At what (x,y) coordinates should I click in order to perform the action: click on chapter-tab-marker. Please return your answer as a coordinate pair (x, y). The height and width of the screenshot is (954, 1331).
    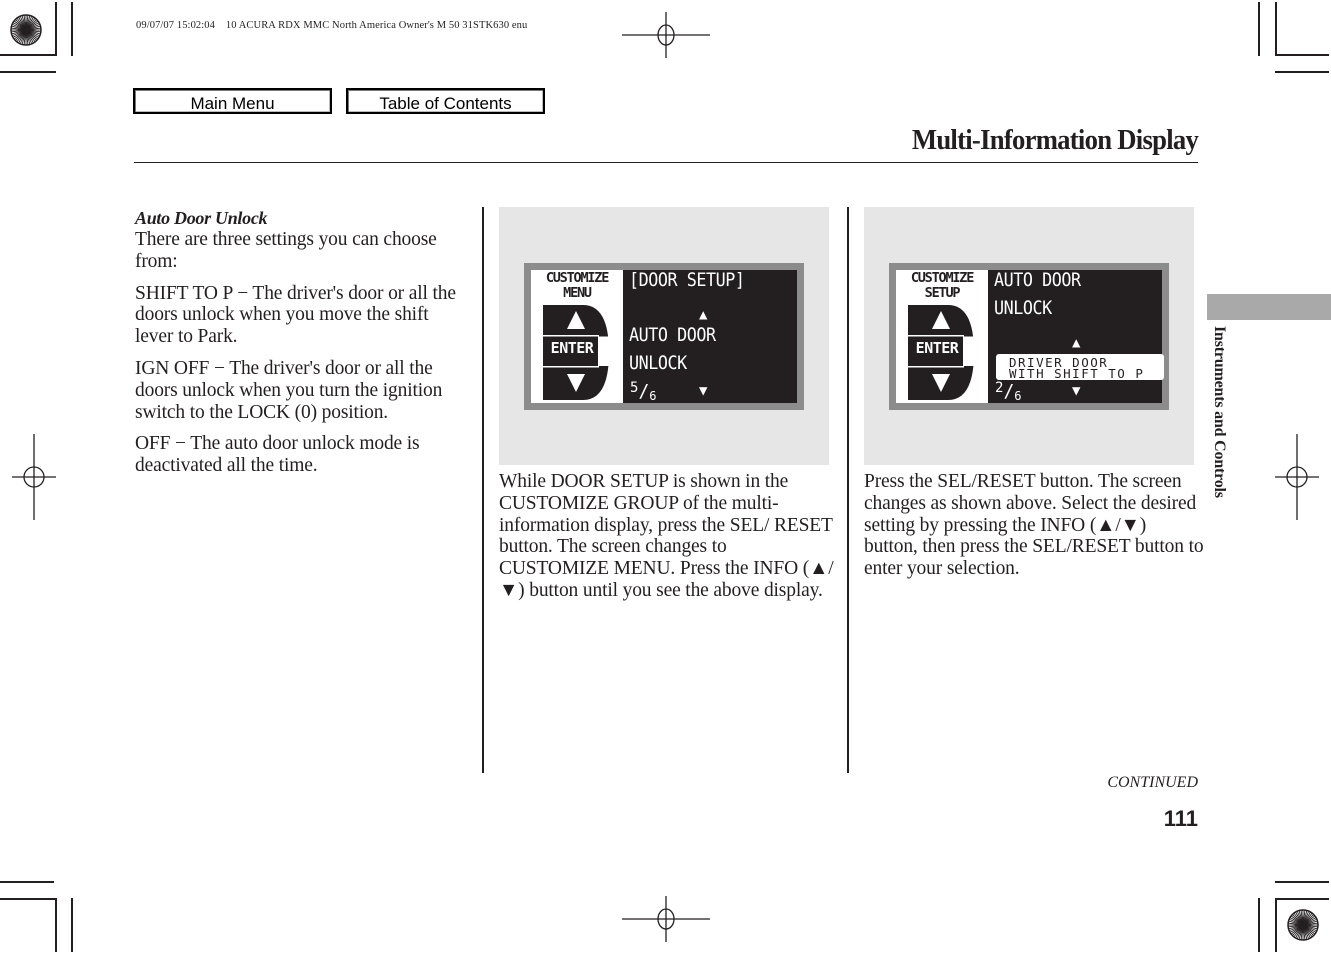
    Looking at the image, I should click on (1269, 307).